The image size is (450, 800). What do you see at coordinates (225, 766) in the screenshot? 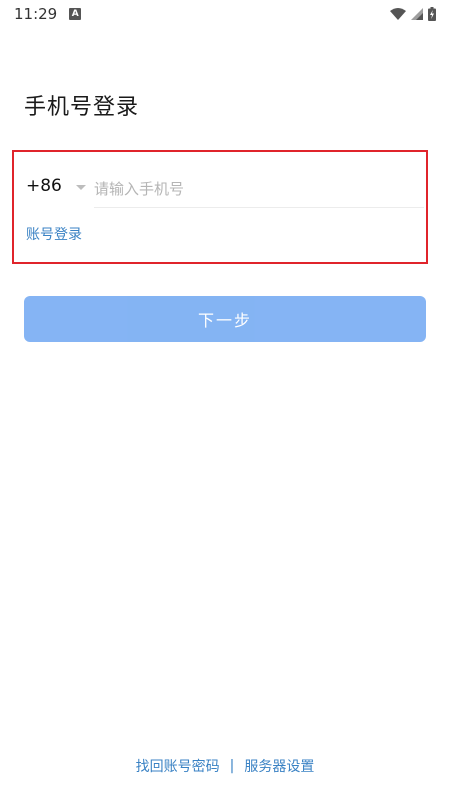
I see `footer-links: 找回账号密码 | 服务器设置` at bounding box center [225, 766].